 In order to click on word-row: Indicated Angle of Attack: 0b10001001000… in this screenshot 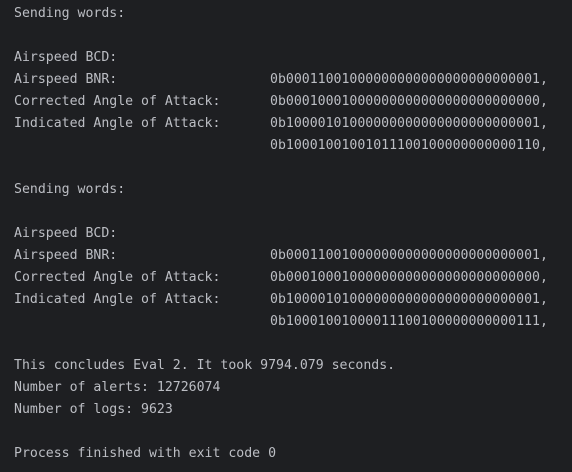, I will do `click(290, 298)`.